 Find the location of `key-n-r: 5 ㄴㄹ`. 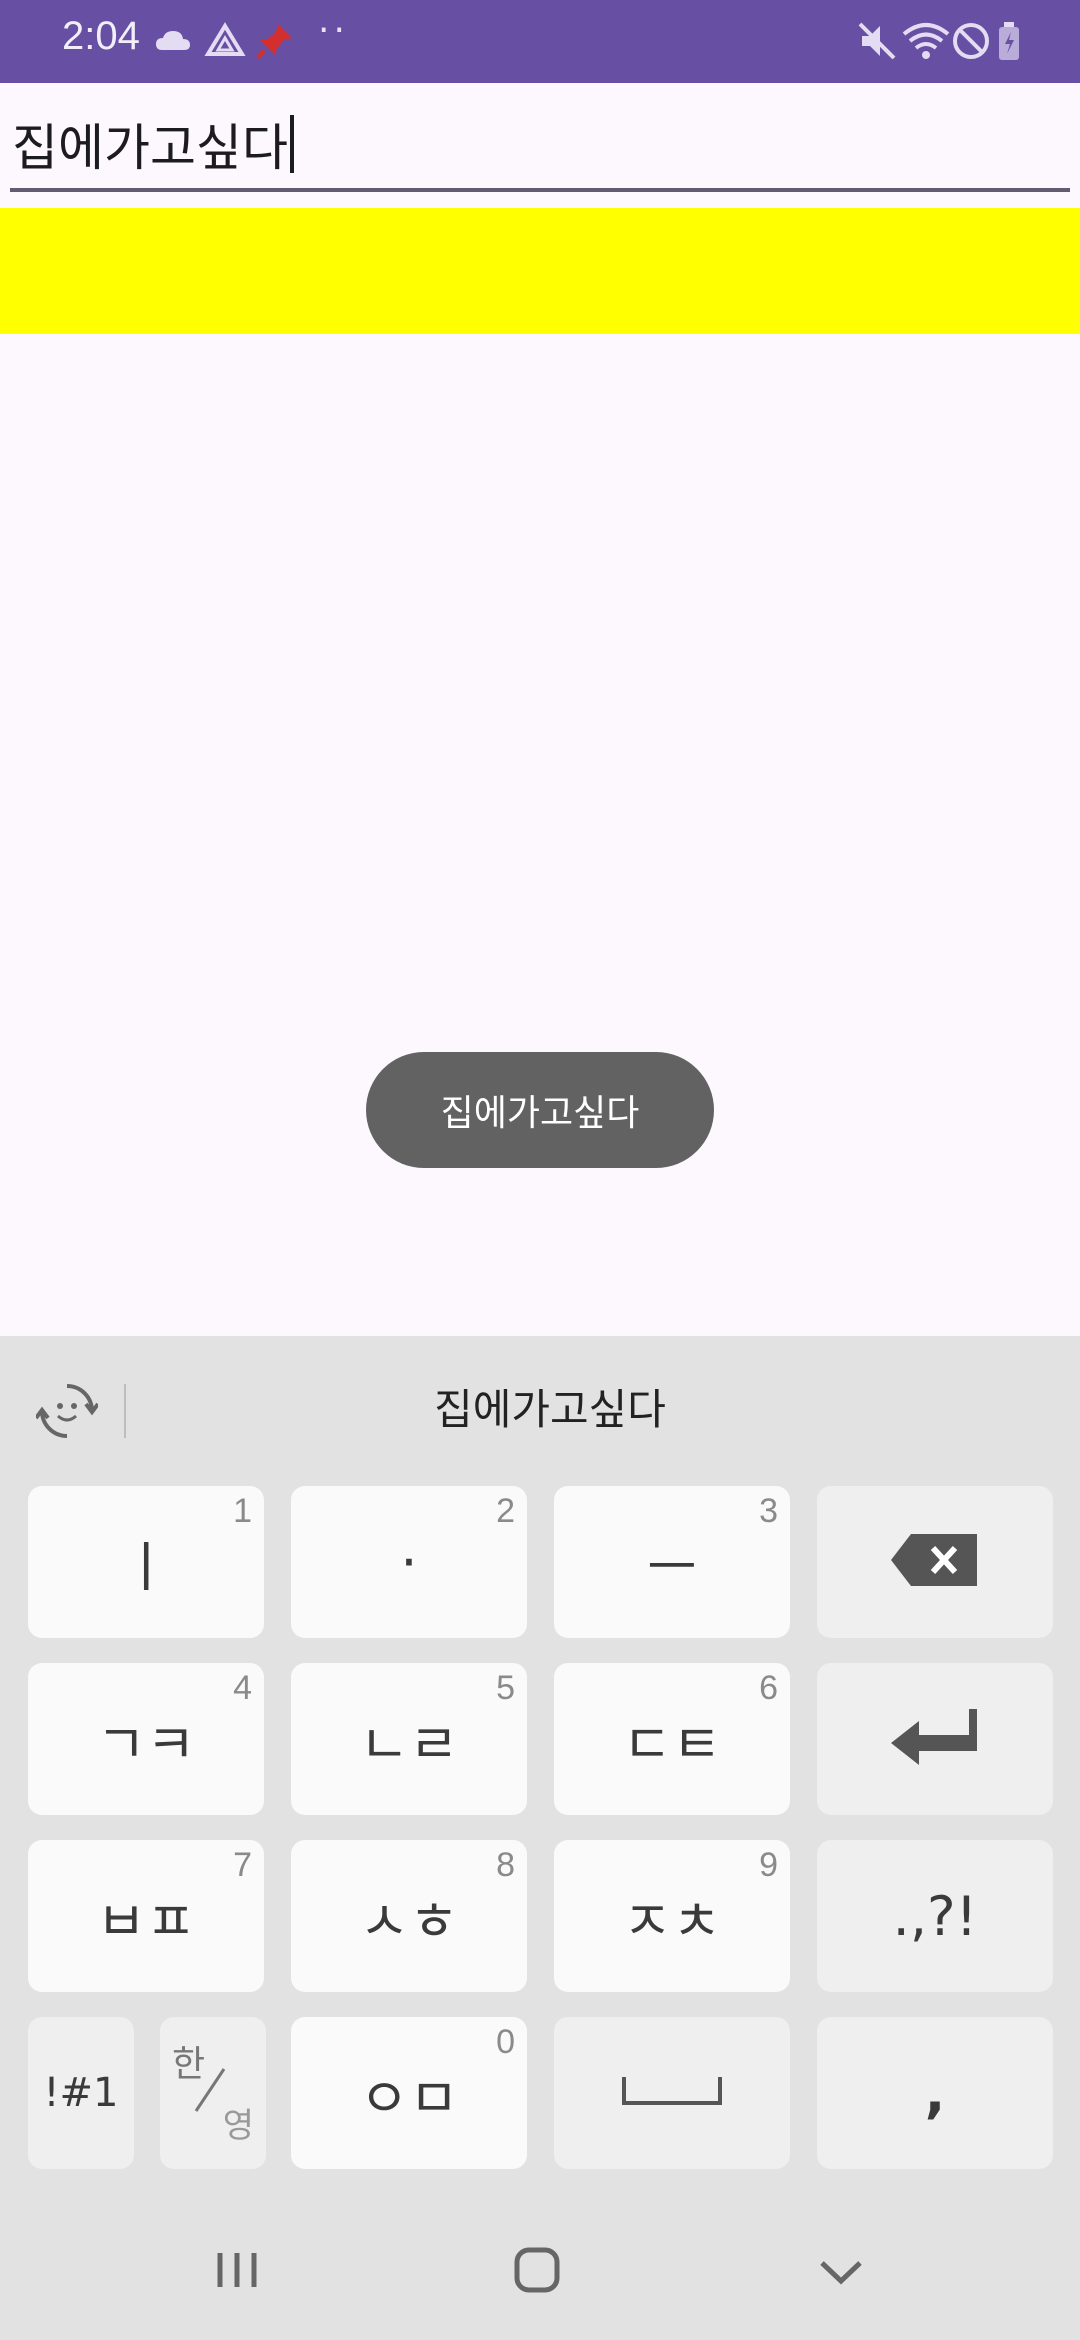

key-n-r: 5 ㄴㄹ is located at coordinates (409, 1739).